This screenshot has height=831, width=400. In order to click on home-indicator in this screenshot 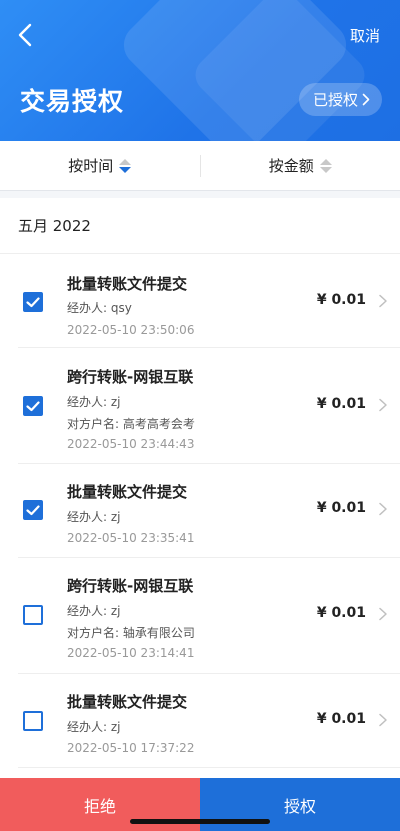, I will do `click(200, 821)`.